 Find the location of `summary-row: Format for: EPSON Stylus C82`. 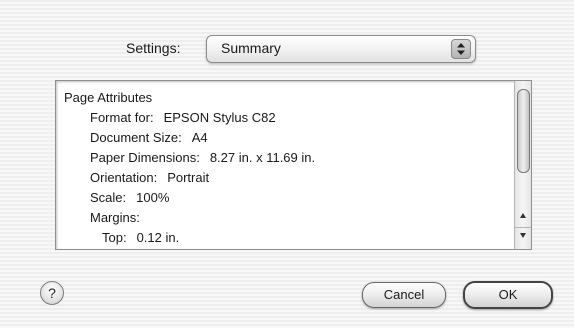

summary-row: Format for: EPSON Stylus C82 is located at coordinates (284, 118).